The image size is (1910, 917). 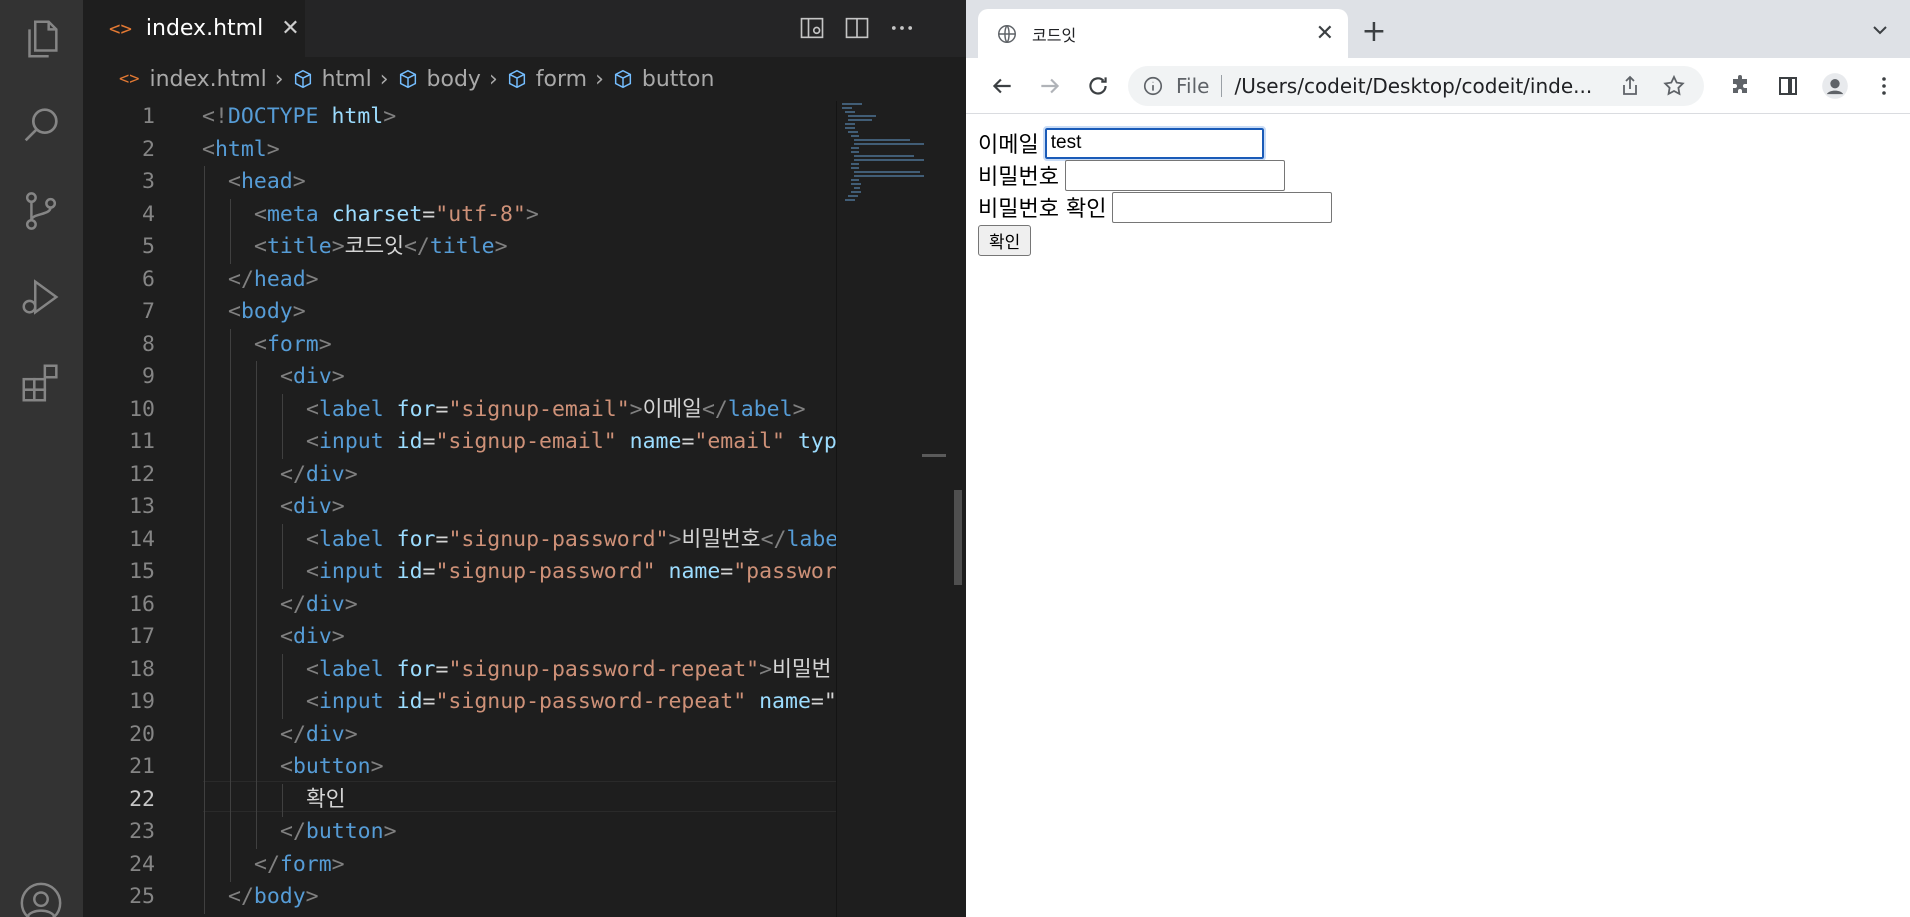 What do you see at coordinates (1153, 86) in the screenshot?
I see `info-icon` at bounding box center [1153, 86].